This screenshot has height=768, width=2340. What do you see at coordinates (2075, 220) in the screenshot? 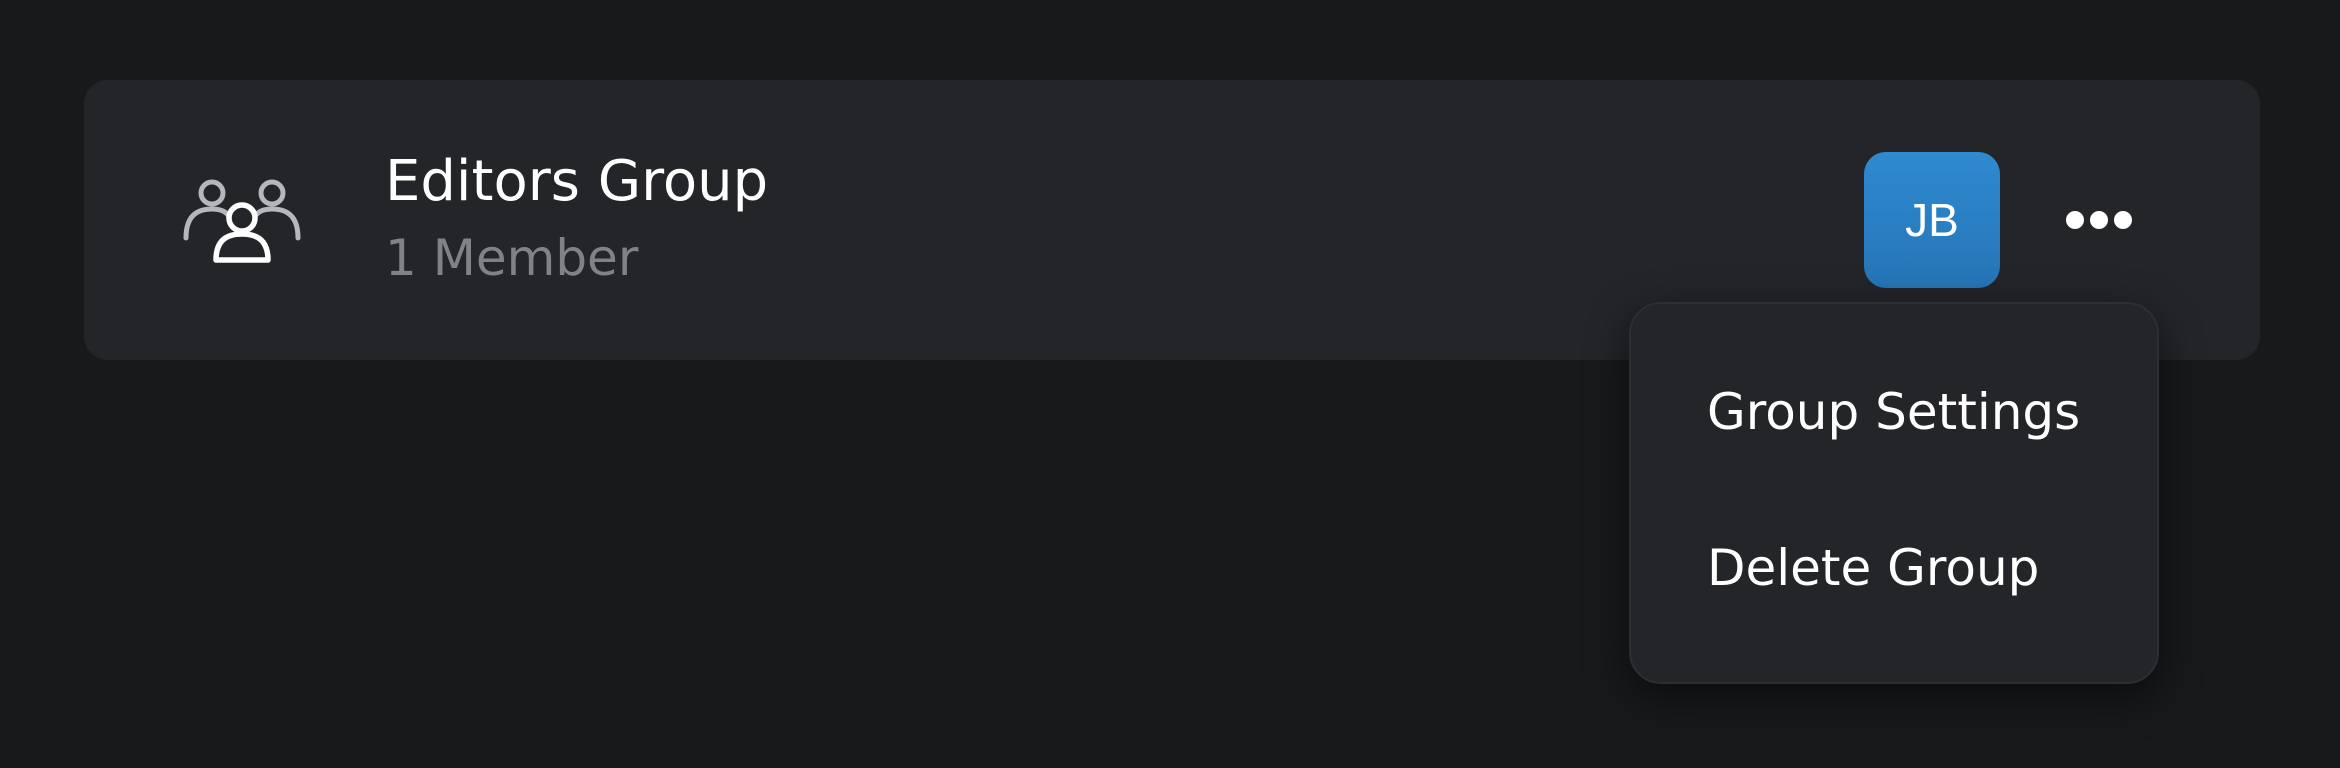
I see `more-horizontal-icon` at bounding box center [2075, 220].